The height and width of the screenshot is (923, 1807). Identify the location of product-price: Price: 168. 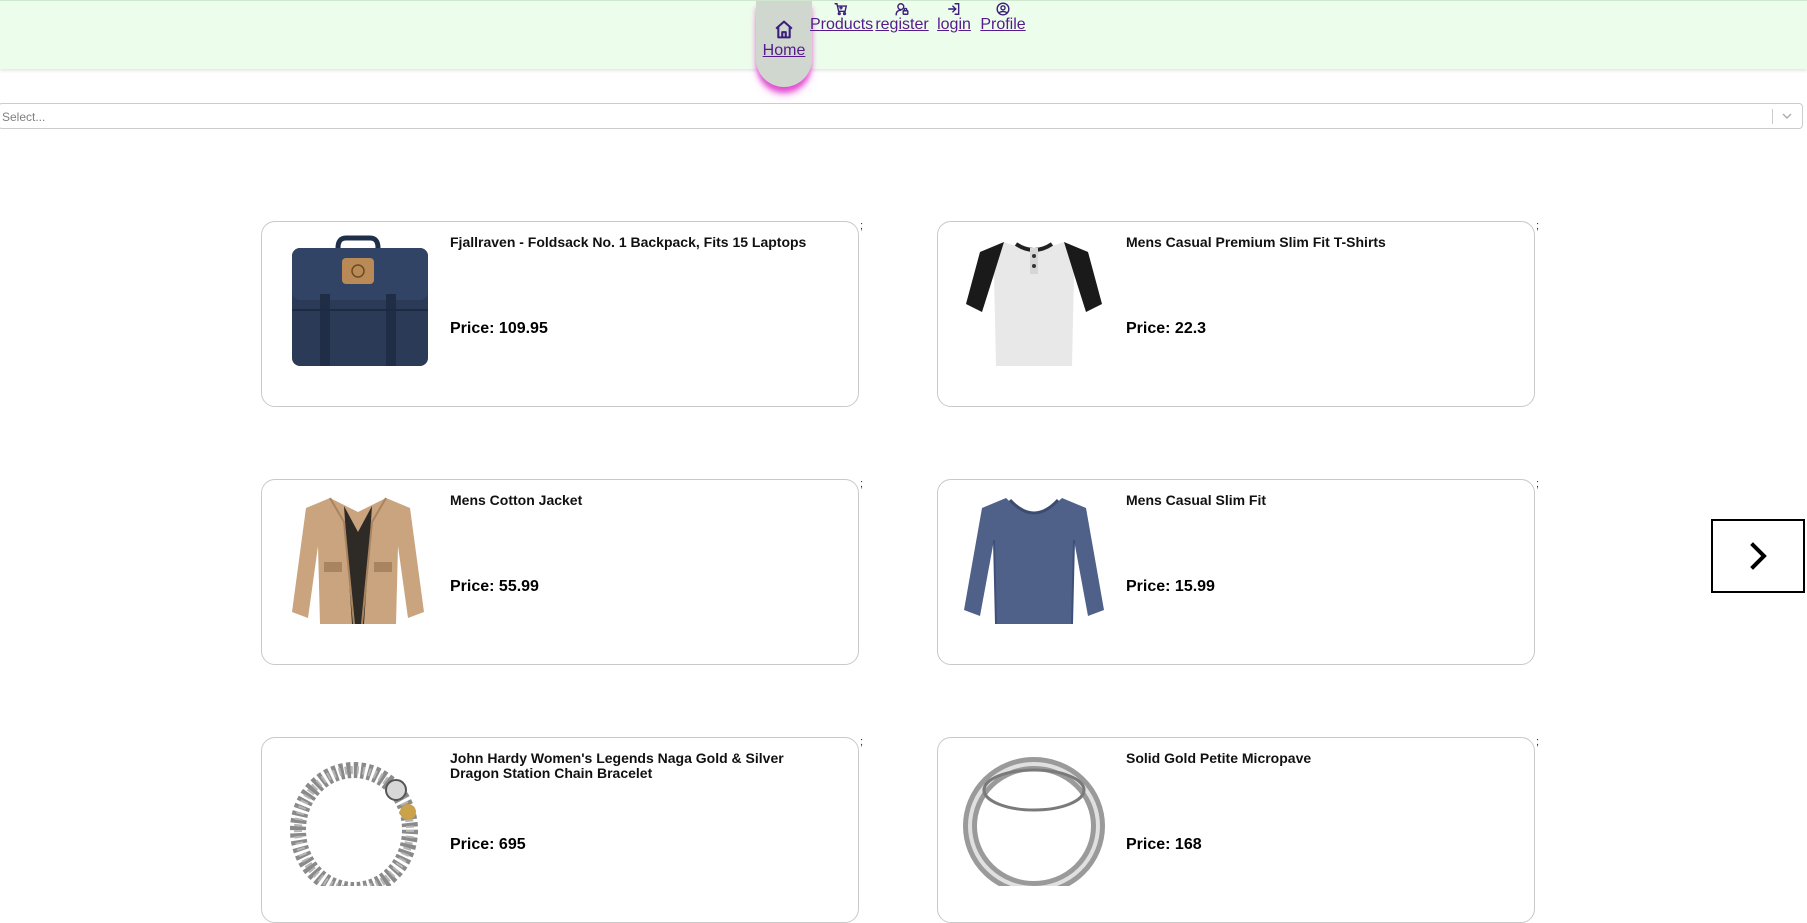
(1164, 844).